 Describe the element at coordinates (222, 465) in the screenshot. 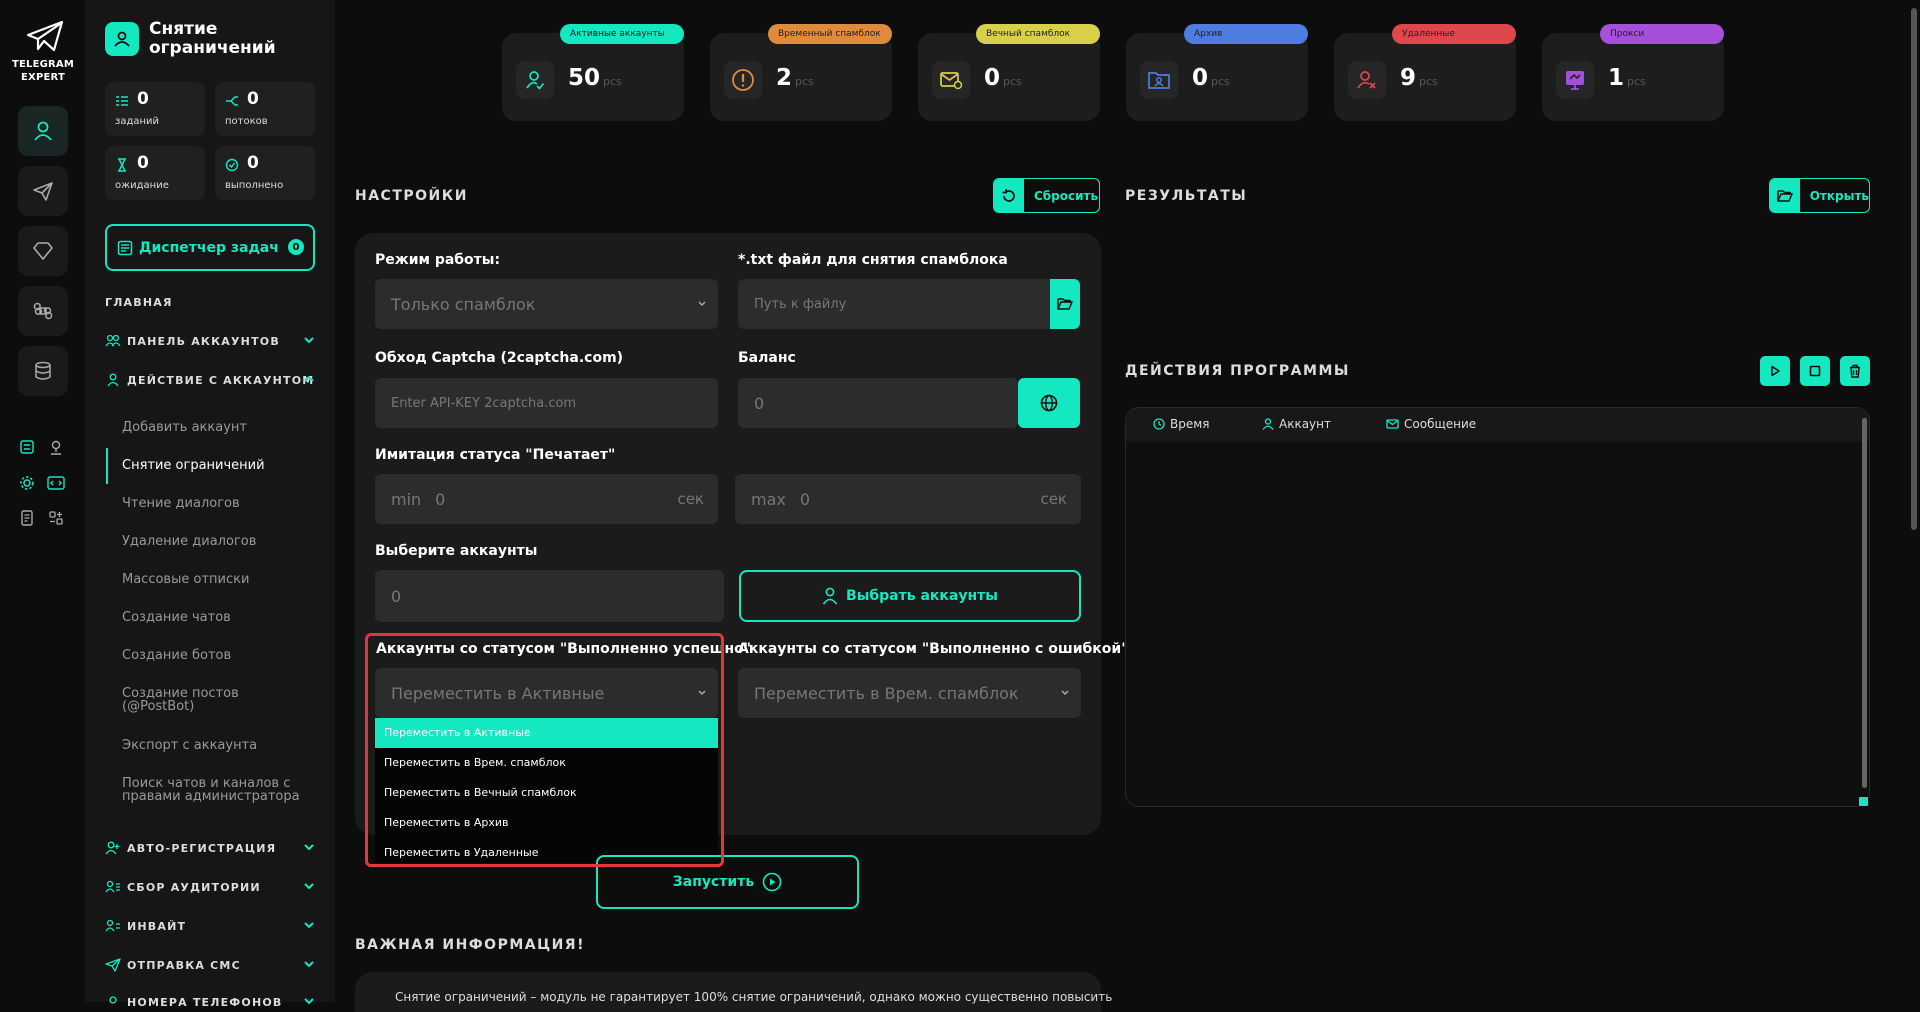

I see `sidebar-item-remove-restrictions: Снятие ограничений` at that location.